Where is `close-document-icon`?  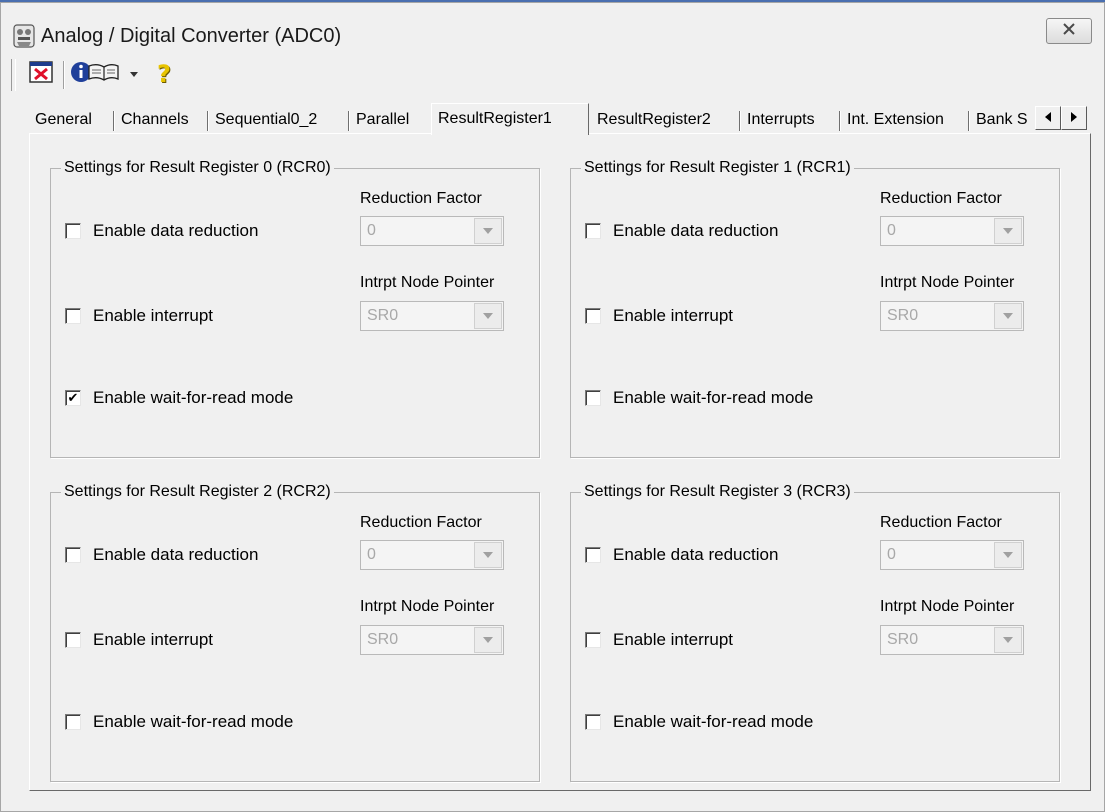 close-document-icon is located at coordinates (41, 74).